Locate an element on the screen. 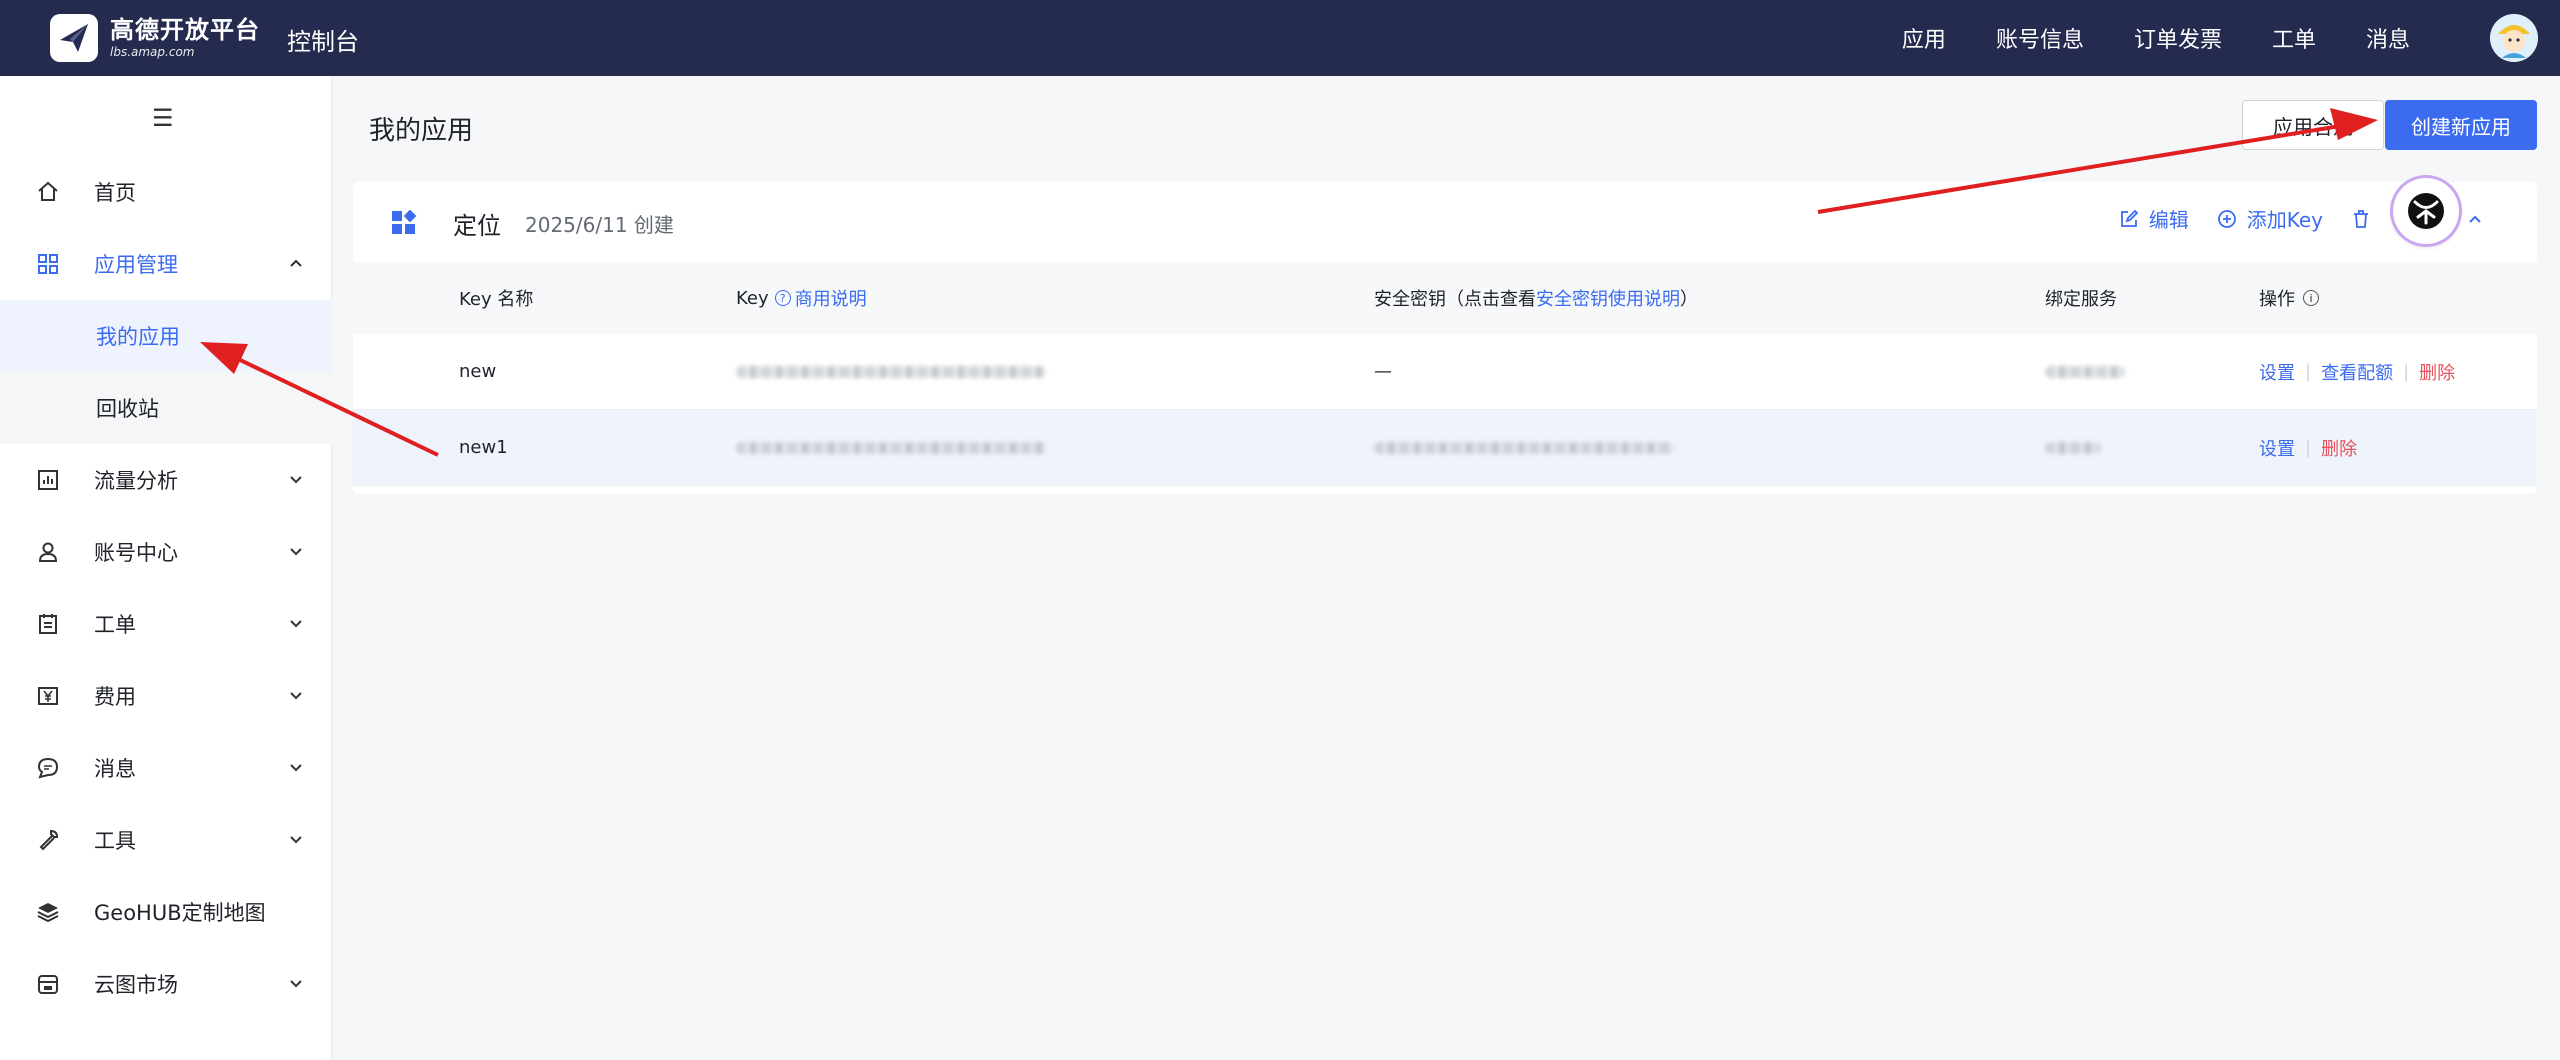 Image resolution: width=2560 pixels, height=1060 pixels. row-actions: 设置 | 删除 is located at coordinates (2308, 447).